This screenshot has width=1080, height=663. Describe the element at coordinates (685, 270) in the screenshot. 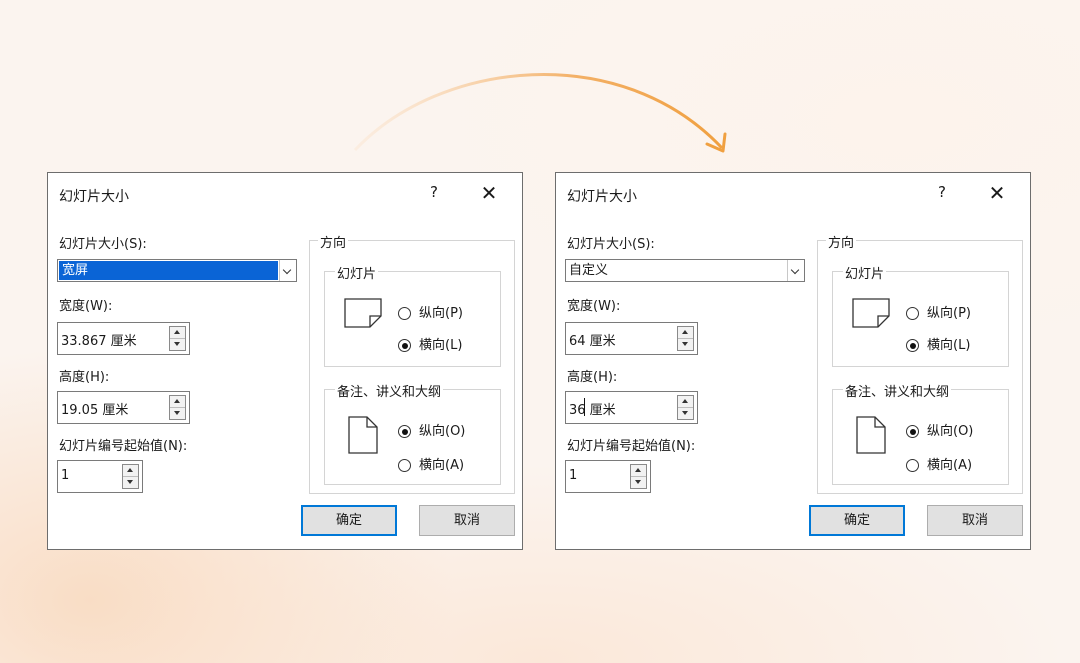

I see `slide-size-combo: 自定义` at that location.